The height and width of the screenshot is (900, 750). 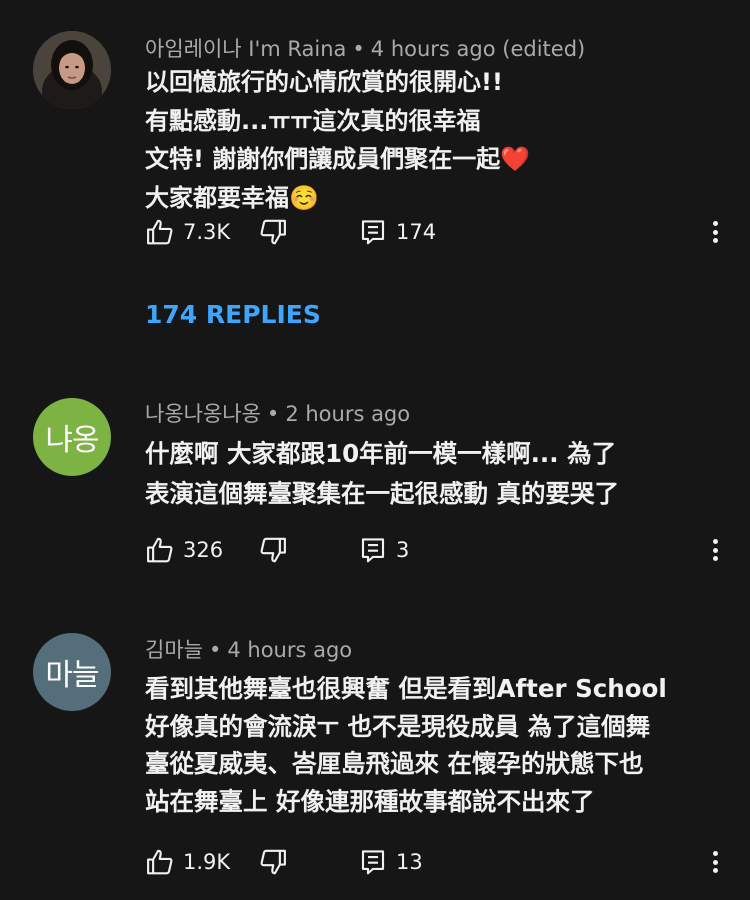 I want to click on comment-meta: 김마늘 • 4 hours ago, so click(x=248, y=649).